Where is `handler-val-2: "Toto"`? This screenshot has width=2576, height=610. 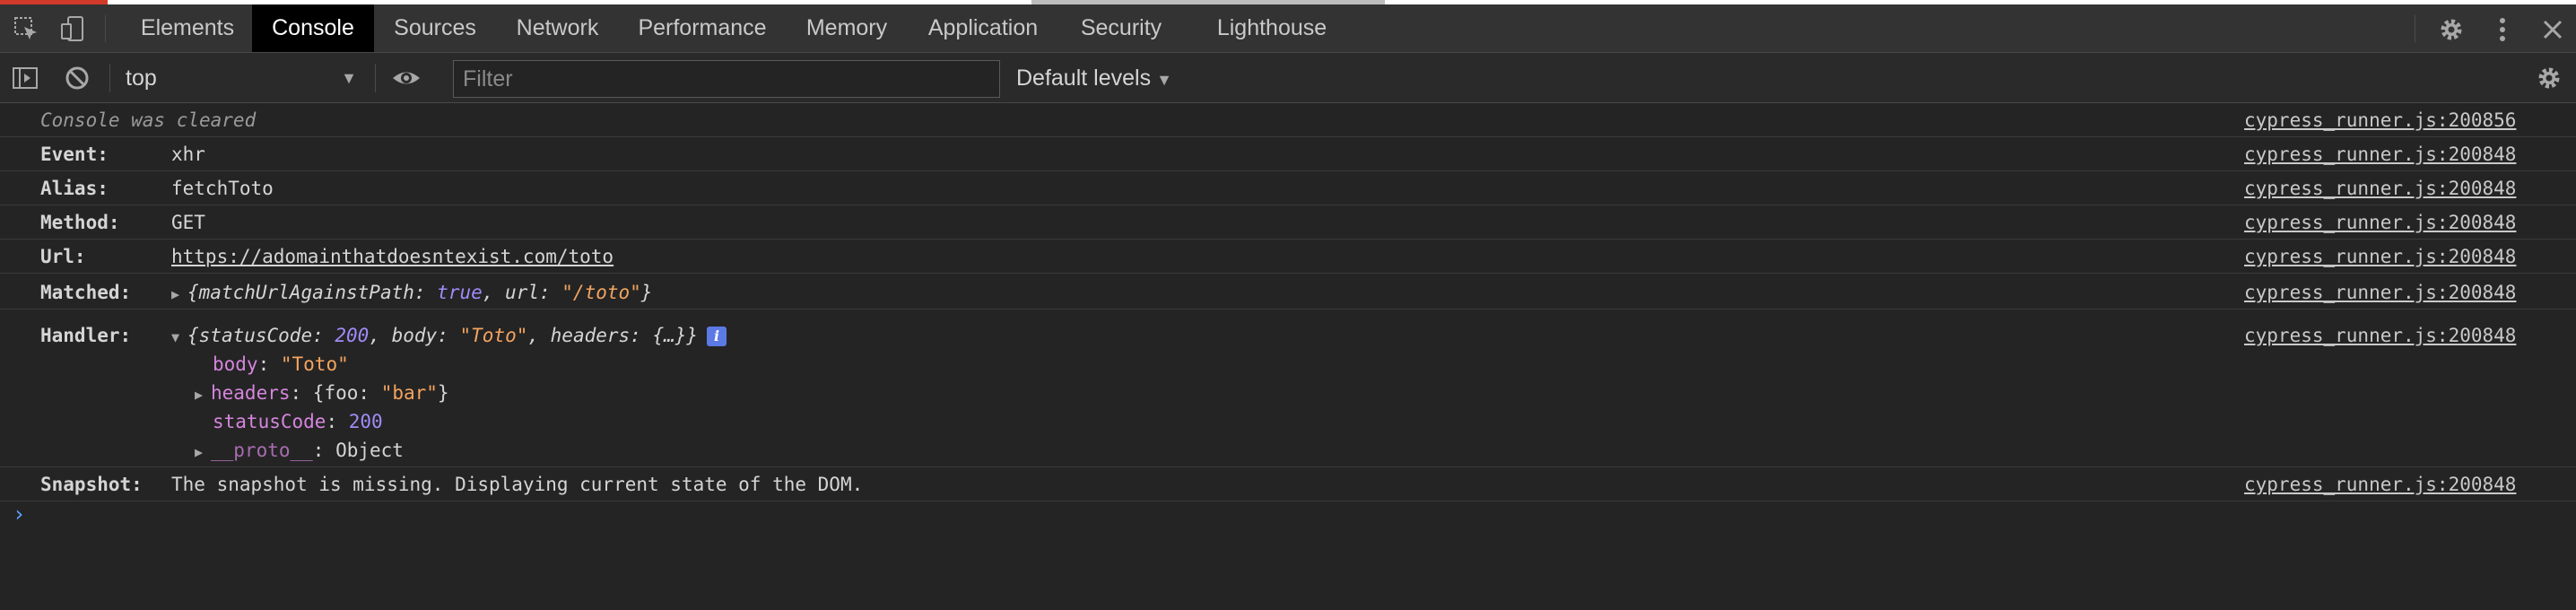
handler-val-2: "Toto" is located at coordinates (493, 335).